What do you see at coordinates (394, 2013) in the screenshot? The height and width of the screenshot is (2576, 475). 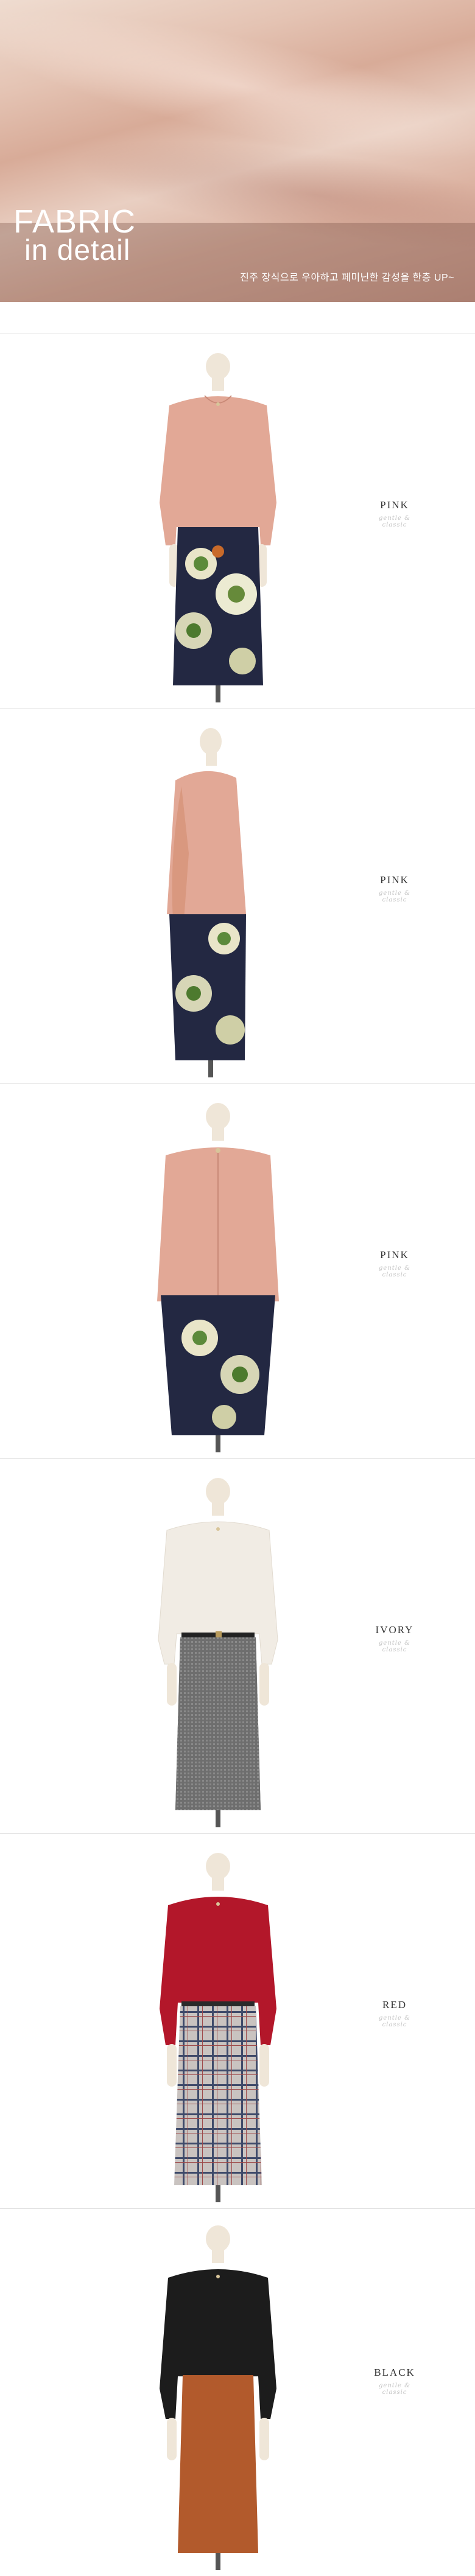 I see `color-label-block: RED gentle & classic` at bounding box center [394, 2013].